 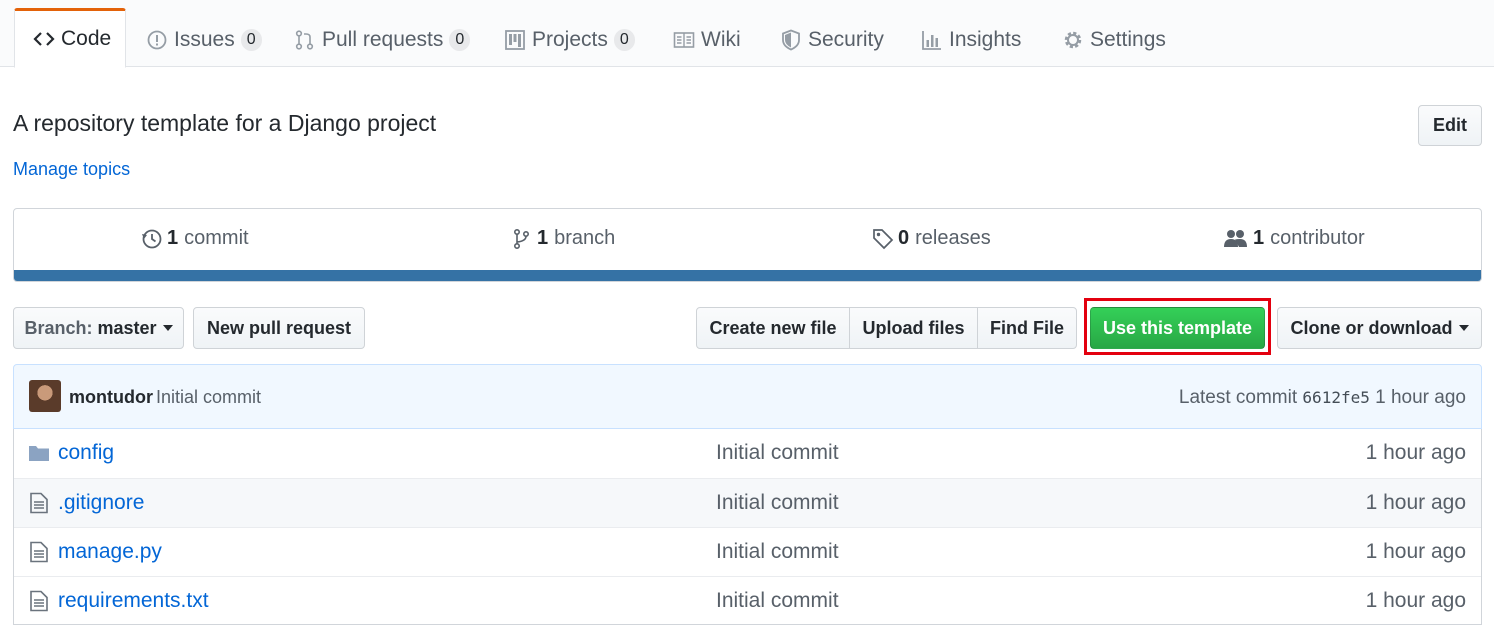 I want to click on projects-counter: 0, so click(x=624, y=40).